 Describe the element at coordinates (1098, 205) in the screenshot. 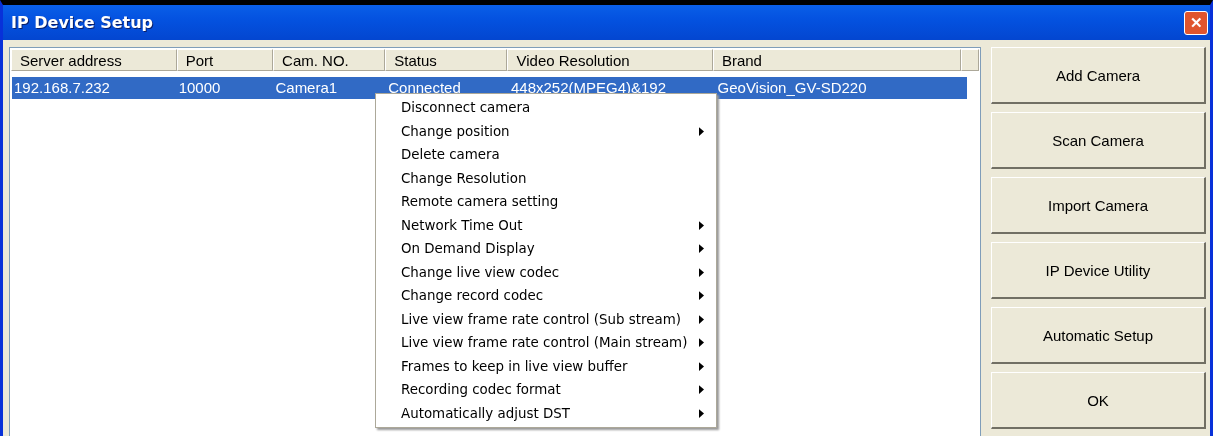

I see `action-button: Import Camera` at that location.